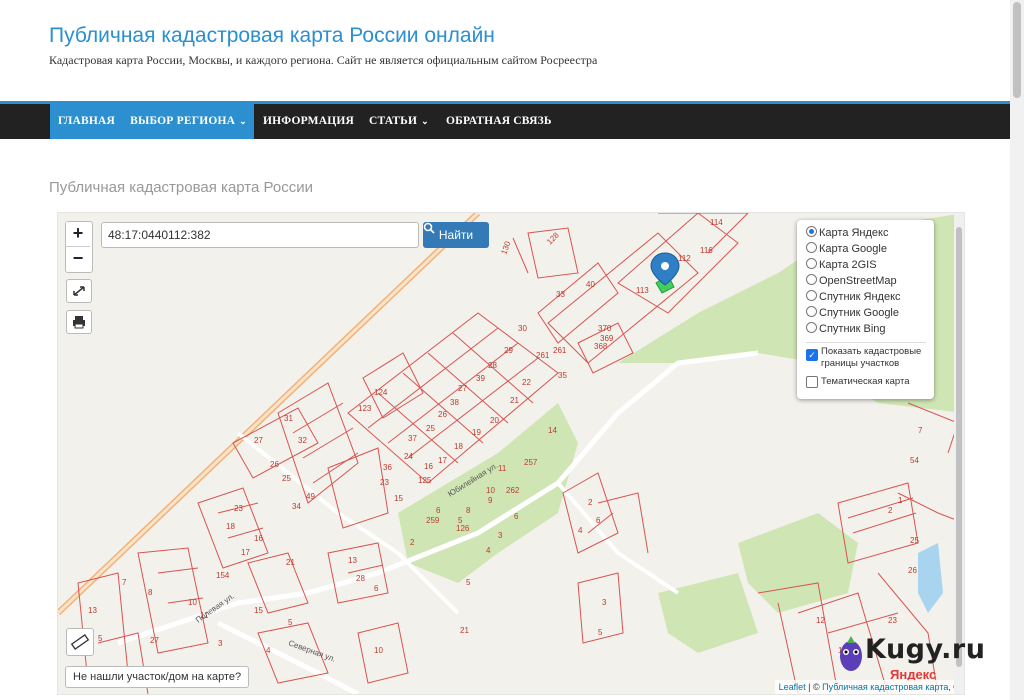 The height and width of the screenshot is (700, 1024). I want to click on watermark-text: Kugy.ru, so click(925, 649).